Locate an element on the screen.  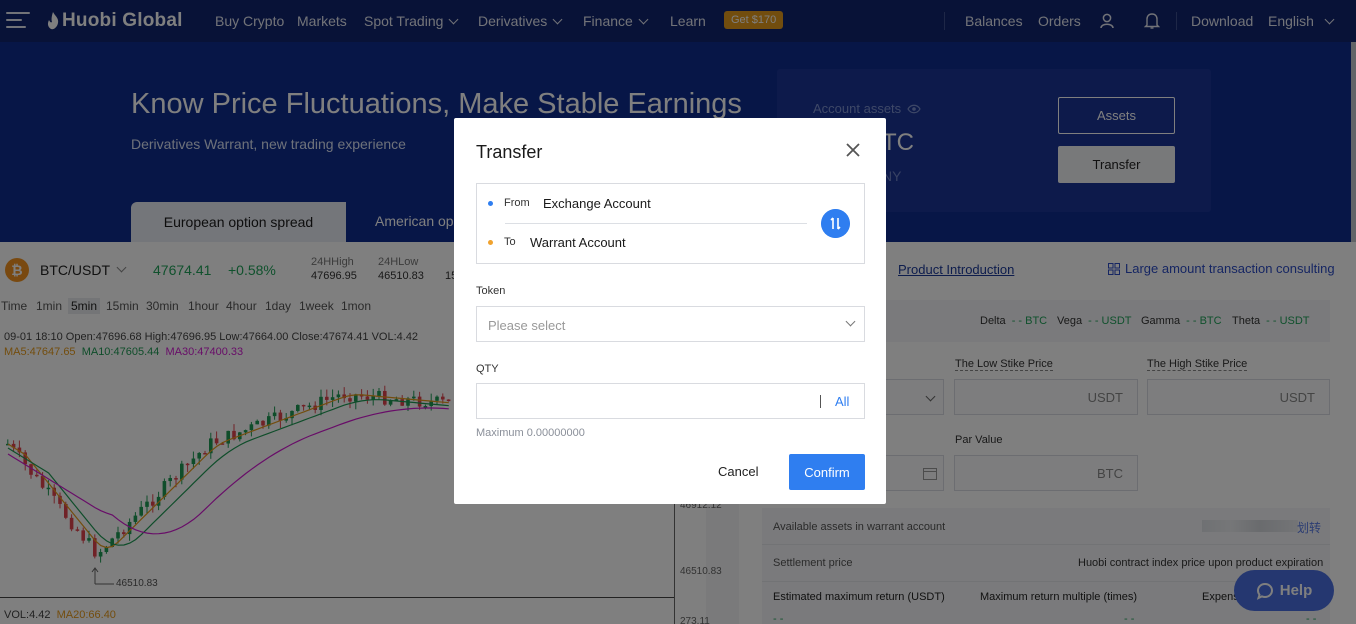
to-dot is located at coordinates (490, 242).